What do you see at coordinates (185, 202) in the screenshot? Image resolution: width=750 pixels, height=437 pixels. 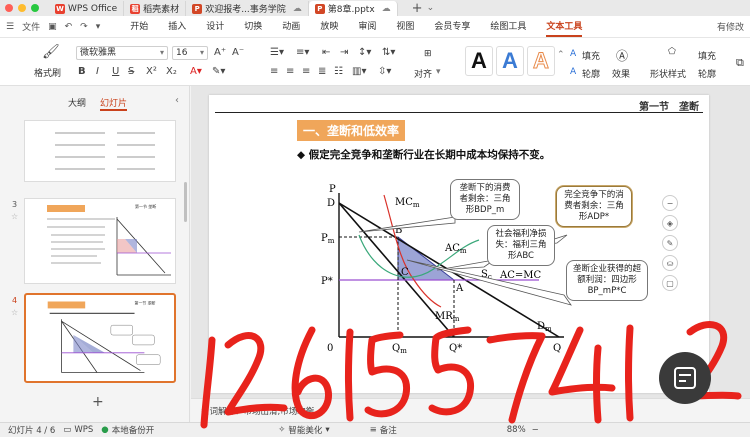 I see `panel-scrollbar` at bounding box center [185, 202].